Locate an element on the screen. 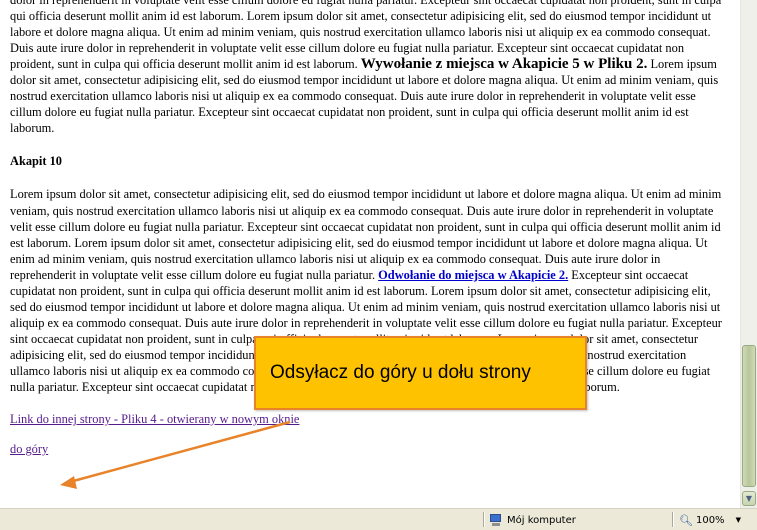  computer-icon is located at coordinates (496, 520).